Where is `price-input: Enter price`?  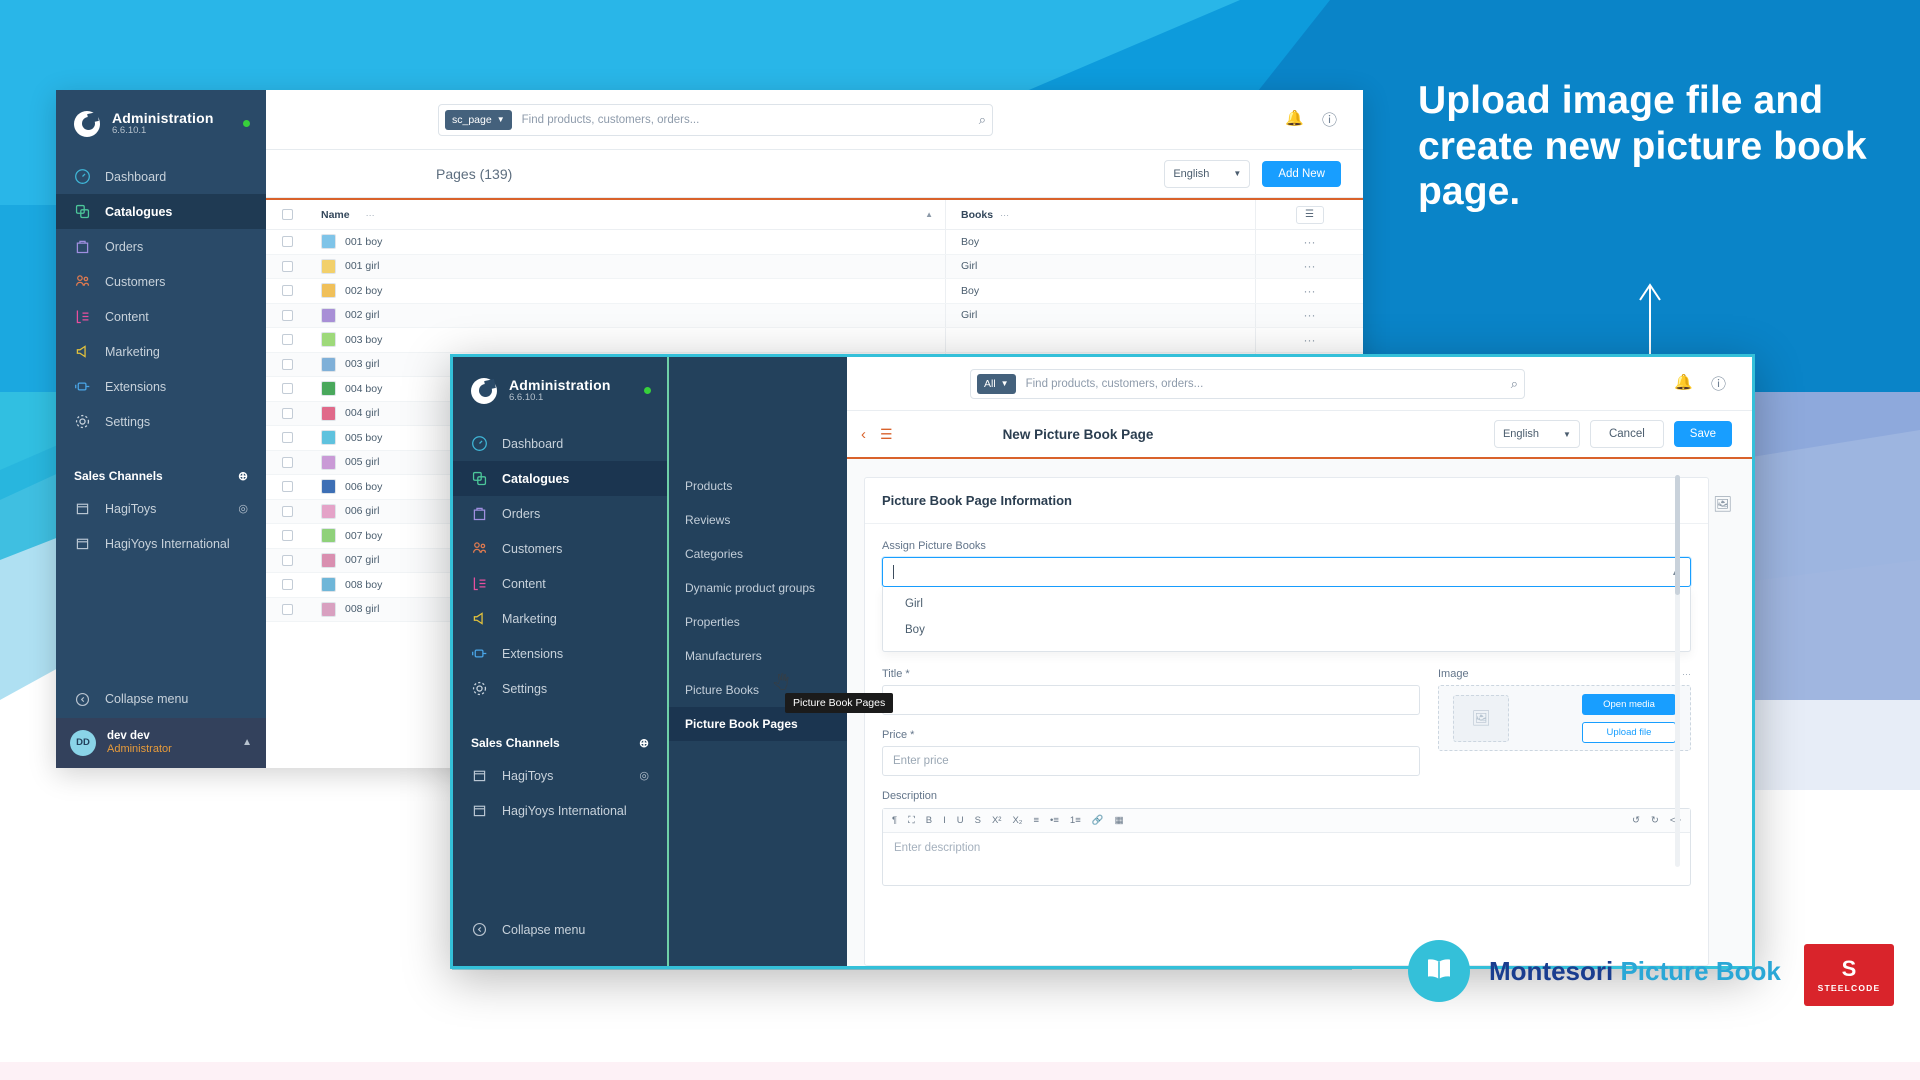
price-input: Enter price is located at coordinates (1151, 761).